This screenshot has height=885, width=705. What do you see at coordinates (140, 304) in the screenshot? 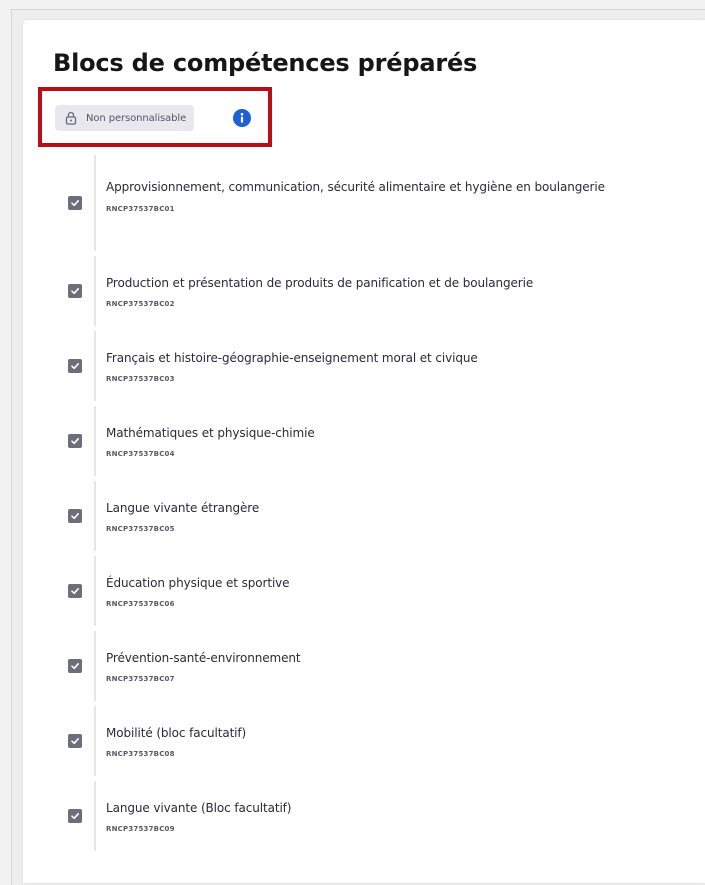
I see `block-code: RNCP37537BC02` at bounding box center [140, 304].